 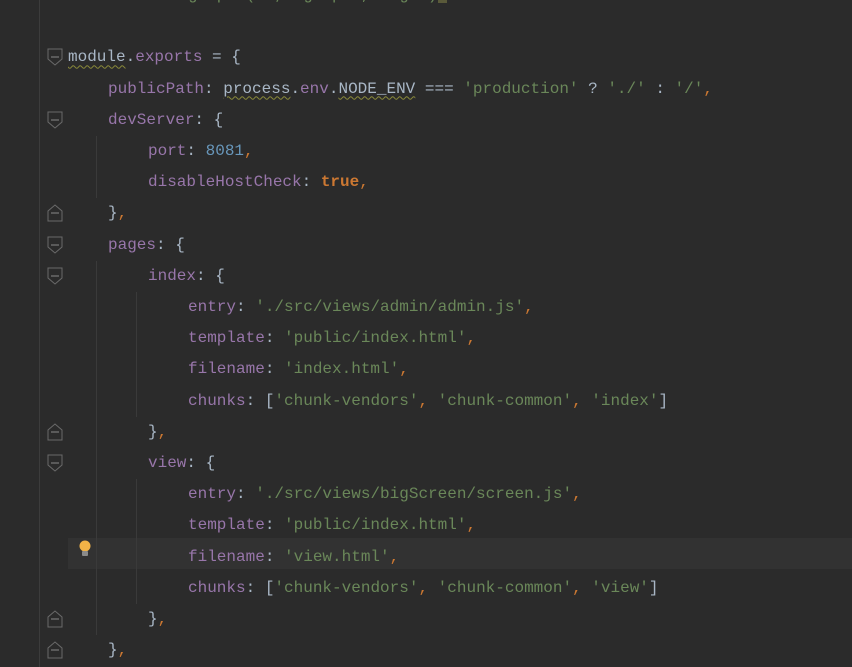 I want to click on code-token: './', so click(x=626, y=88).